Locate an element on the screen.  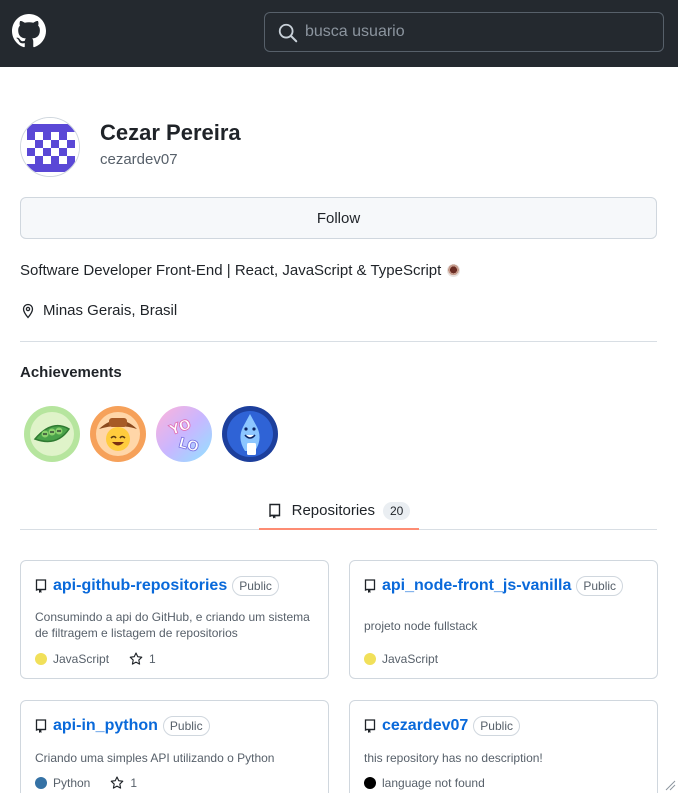
coffee-emoji-icon is located at coordinates (454, 270).